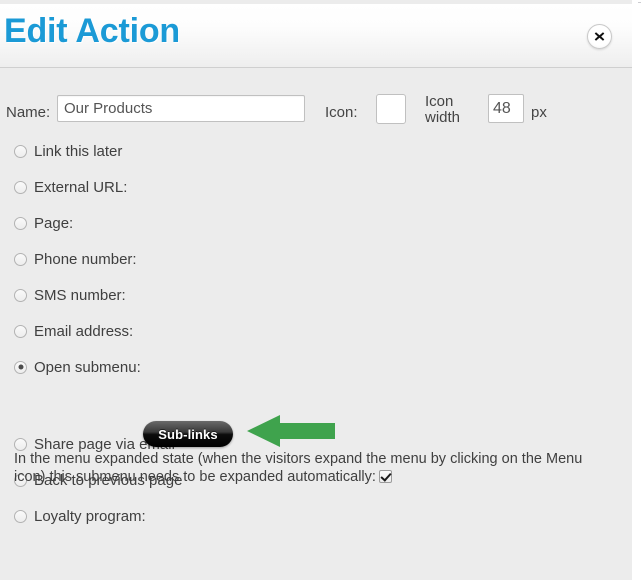 The width and height of the screenshot is (644, 580). I want to click on radio-share-page-via-email, so click(20, 444).